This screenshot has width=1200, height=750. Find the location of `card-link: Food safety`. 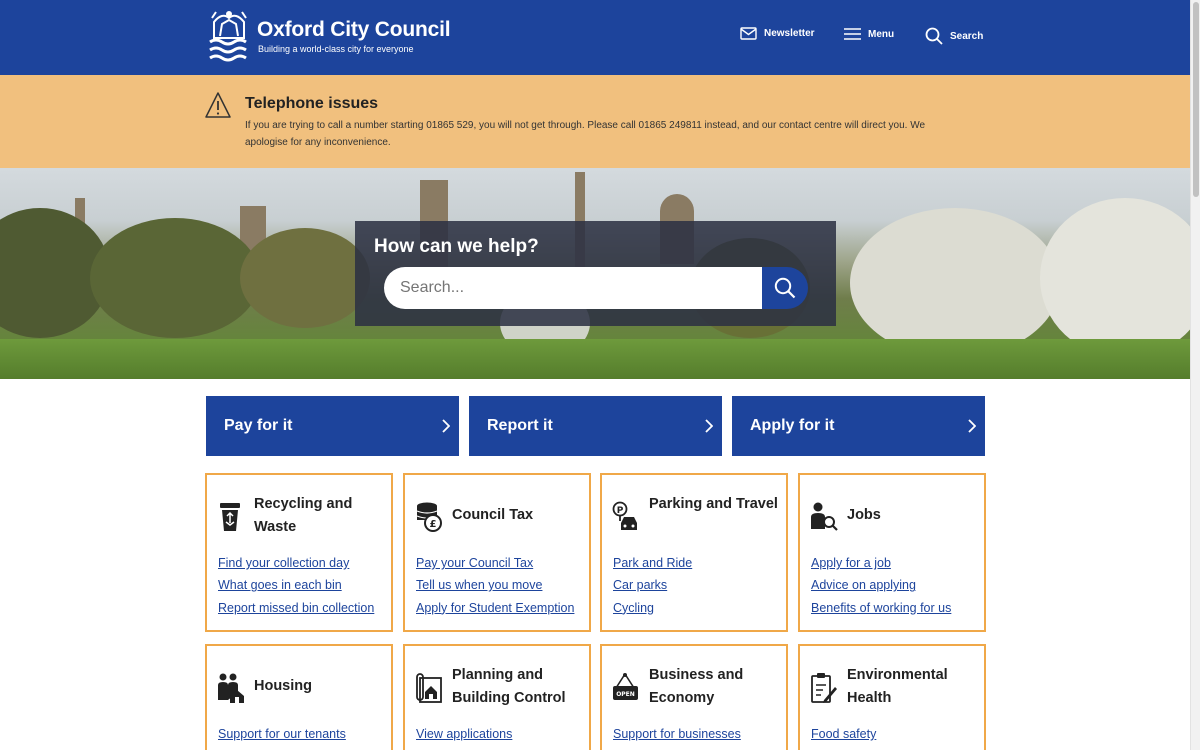

card-link: Food safety is located at coordinates (843, 734).